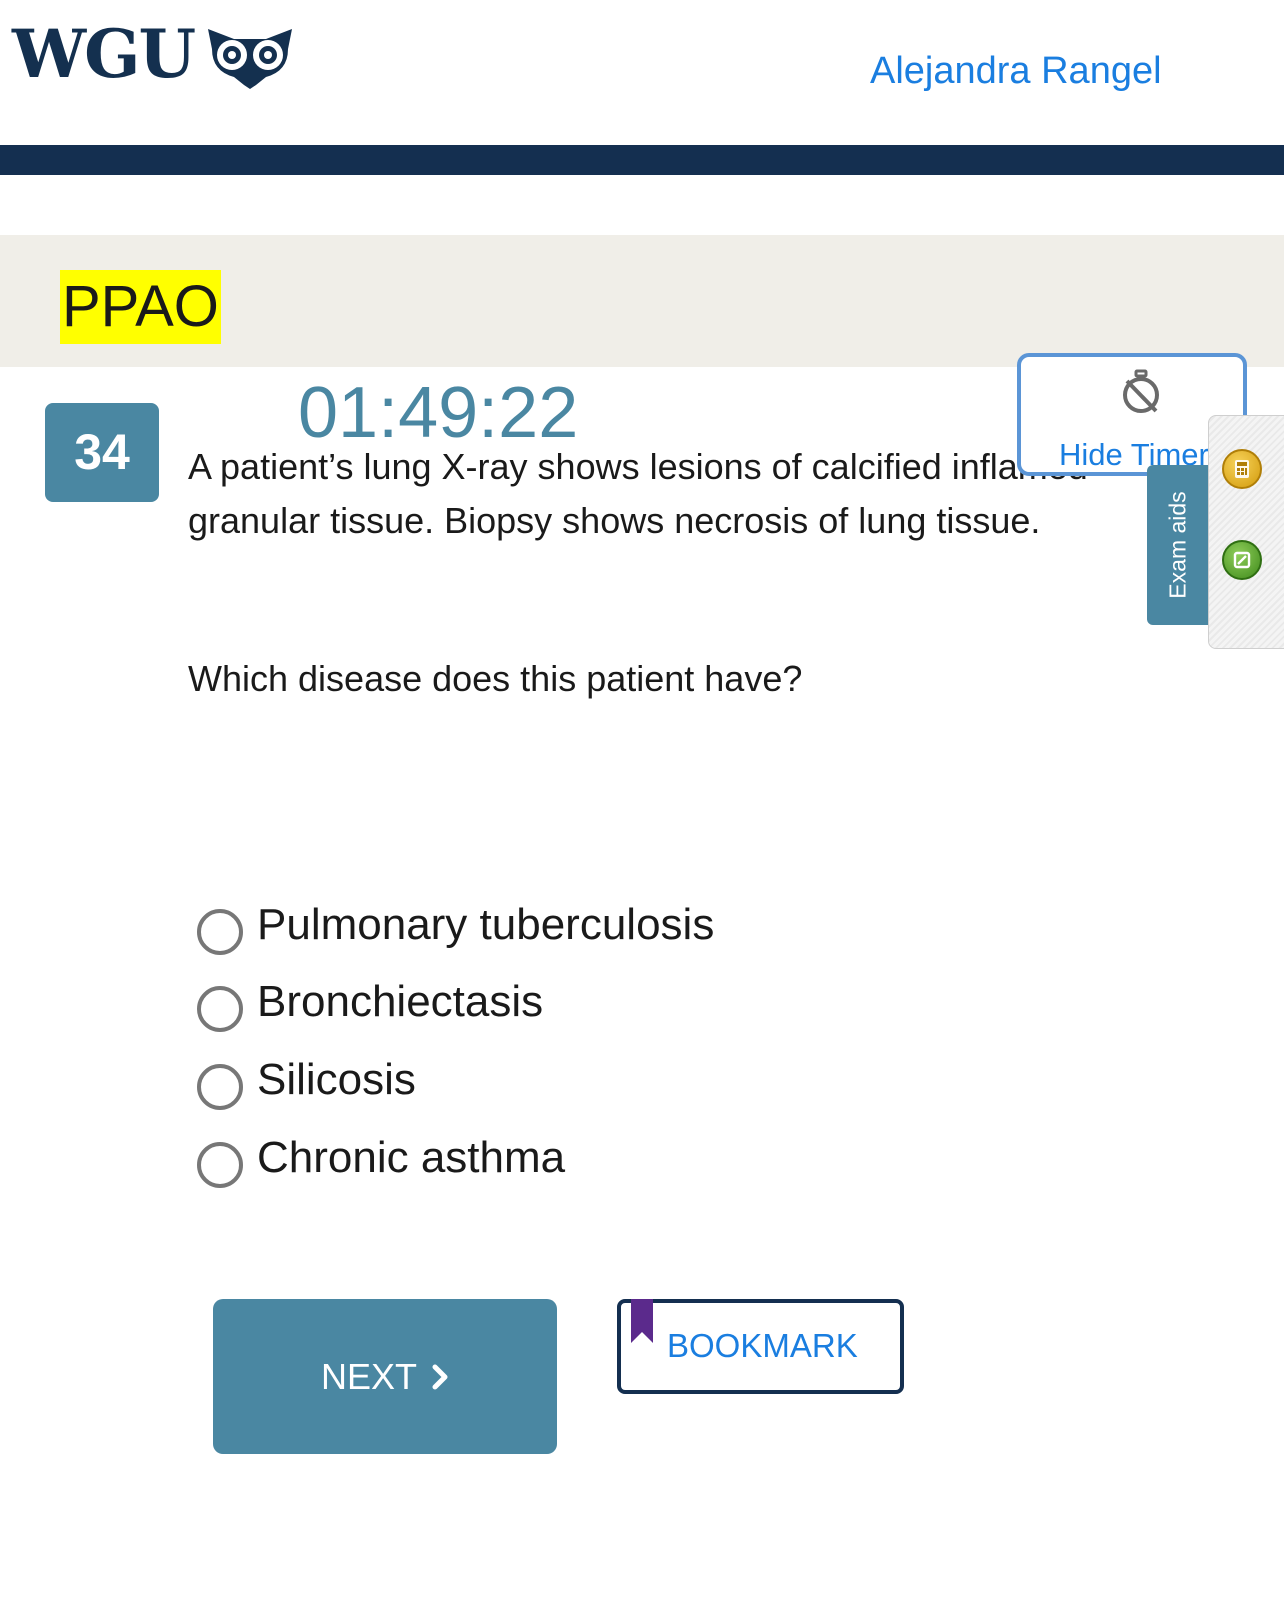 The image size is (1284, 1614). Describe the element at coordinates (104, 54) in the screenshot. I see `logo-text: WGU` at that location.